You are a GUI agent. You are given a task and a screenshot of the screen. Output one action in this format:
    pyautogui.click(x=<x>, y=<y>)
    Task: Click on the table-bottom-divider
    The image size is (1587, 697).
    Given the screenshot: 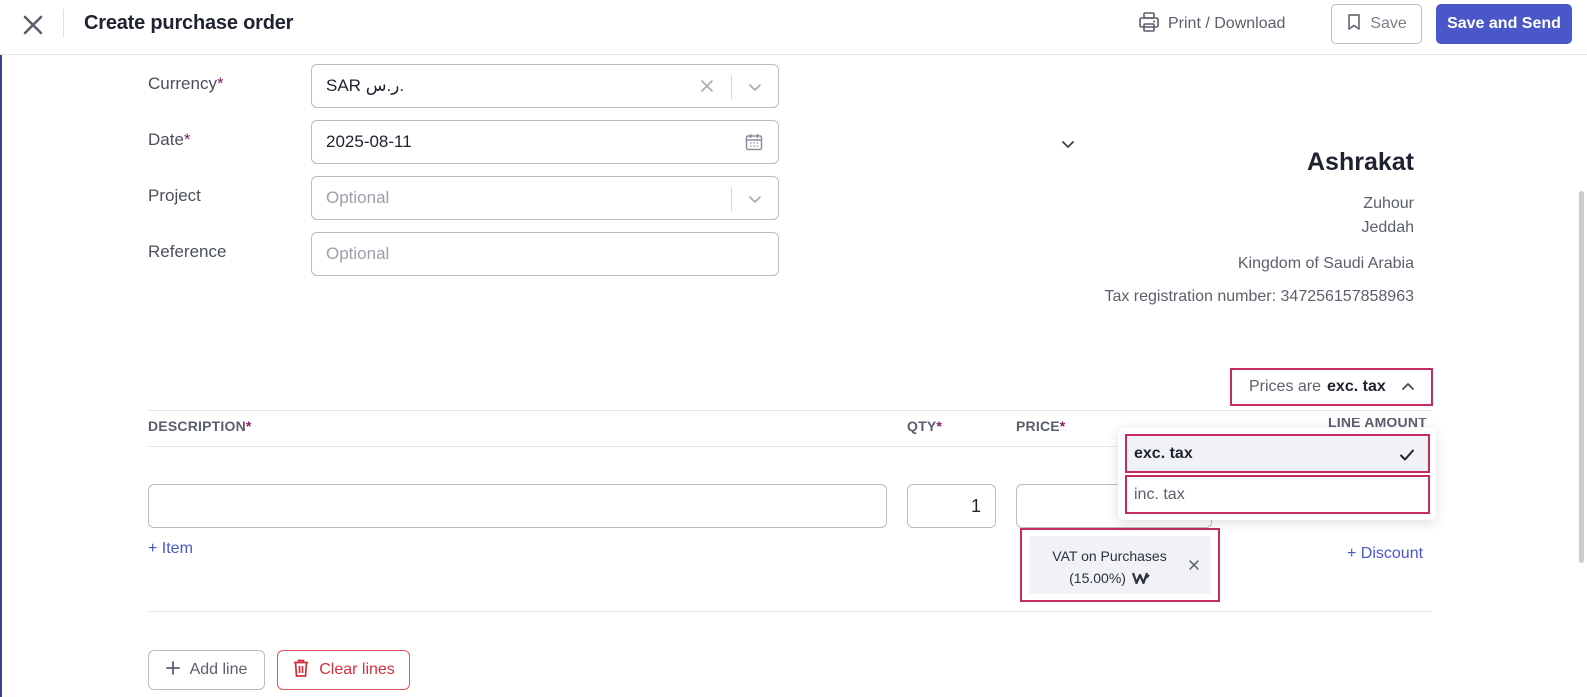 What is the action you would take?
    pyautogui.click(x=790, y=611)
    